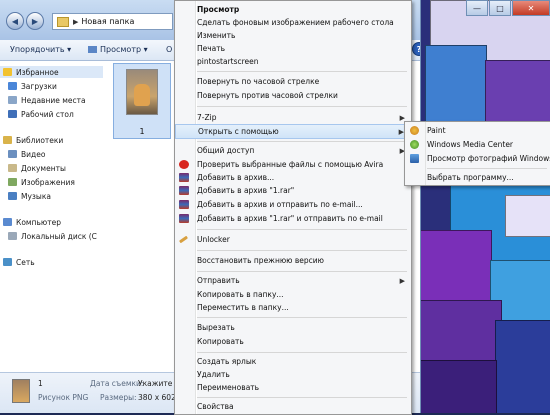  What do you see at coordinates (293, 327) in the screenshot?
I see `menu-item-cut: Вырезать` at bounding box center [293, 327].